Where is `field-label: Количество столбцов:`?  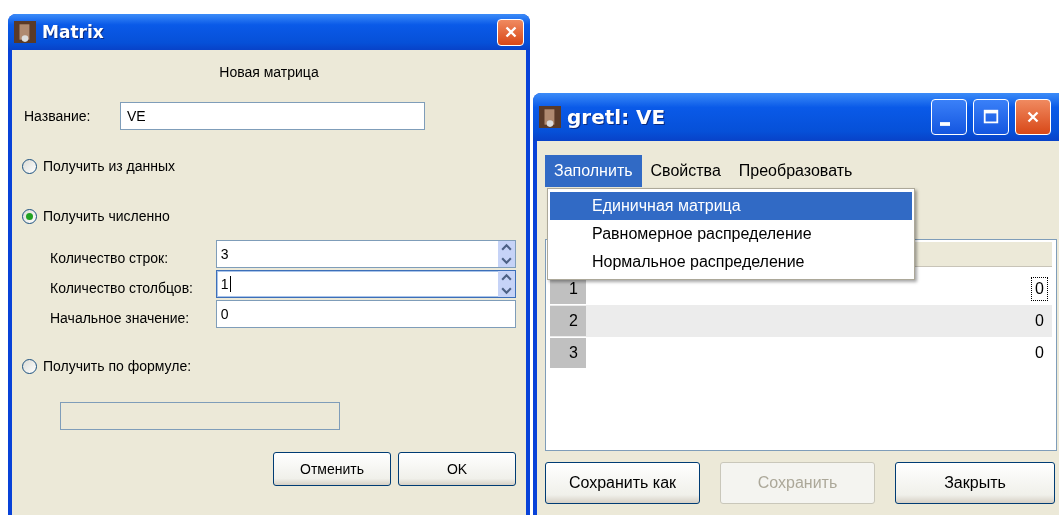 field-label: Количество столбцов: is located at coordinates (122, 287).